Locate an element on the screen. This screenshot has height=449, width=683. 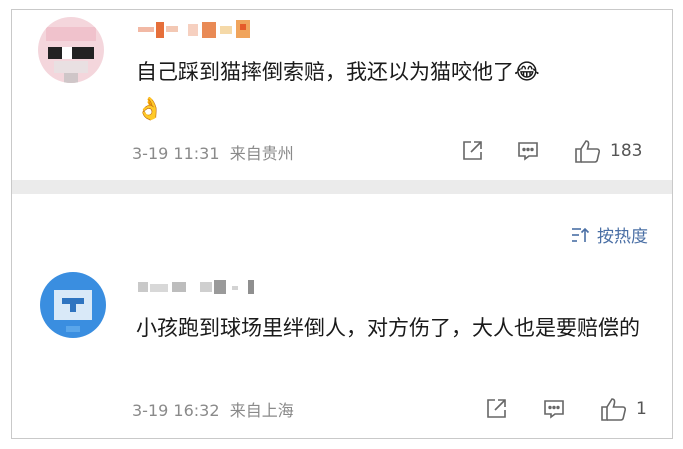
like-button: 1 is located at coordinates (623, 409).